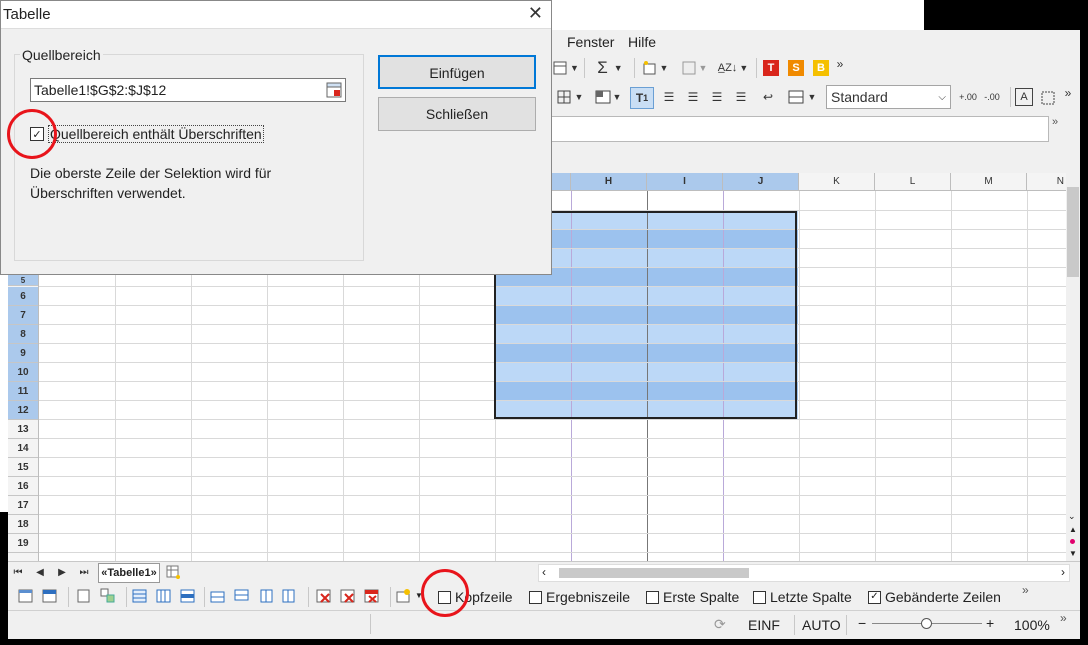 The image size is (1088, 645). I want to click on table-properties-icon, so click(26, 596).